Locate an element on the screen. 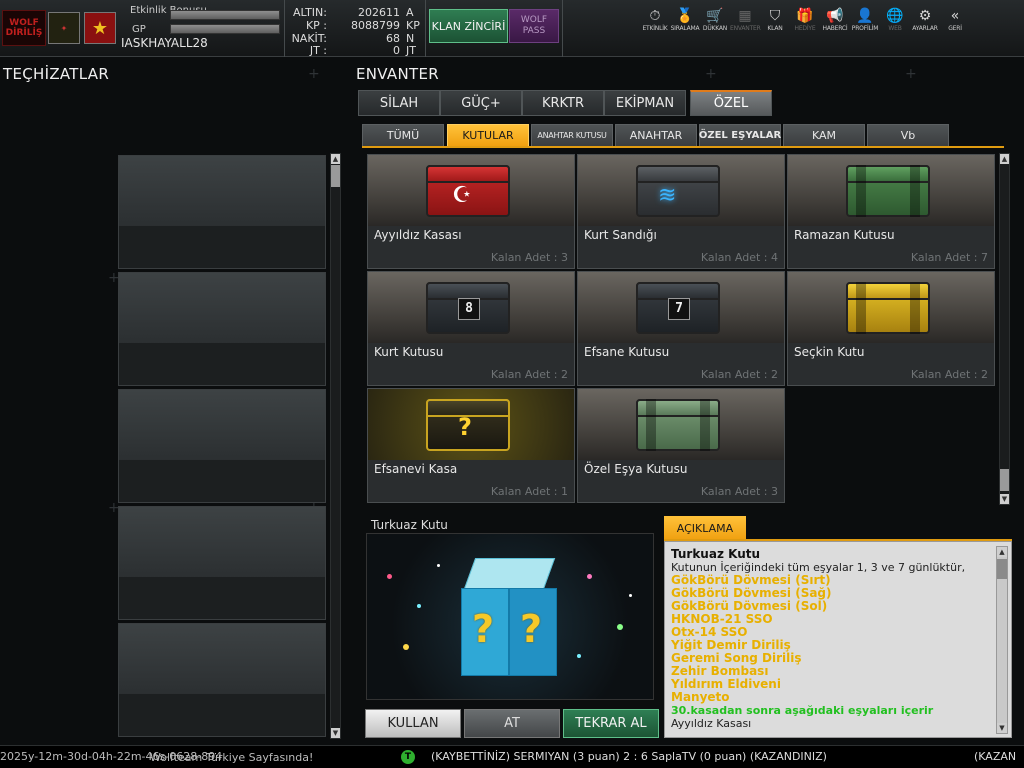  nav-messenger: 📢 HABERCİ is located at coordinates (835, 20).